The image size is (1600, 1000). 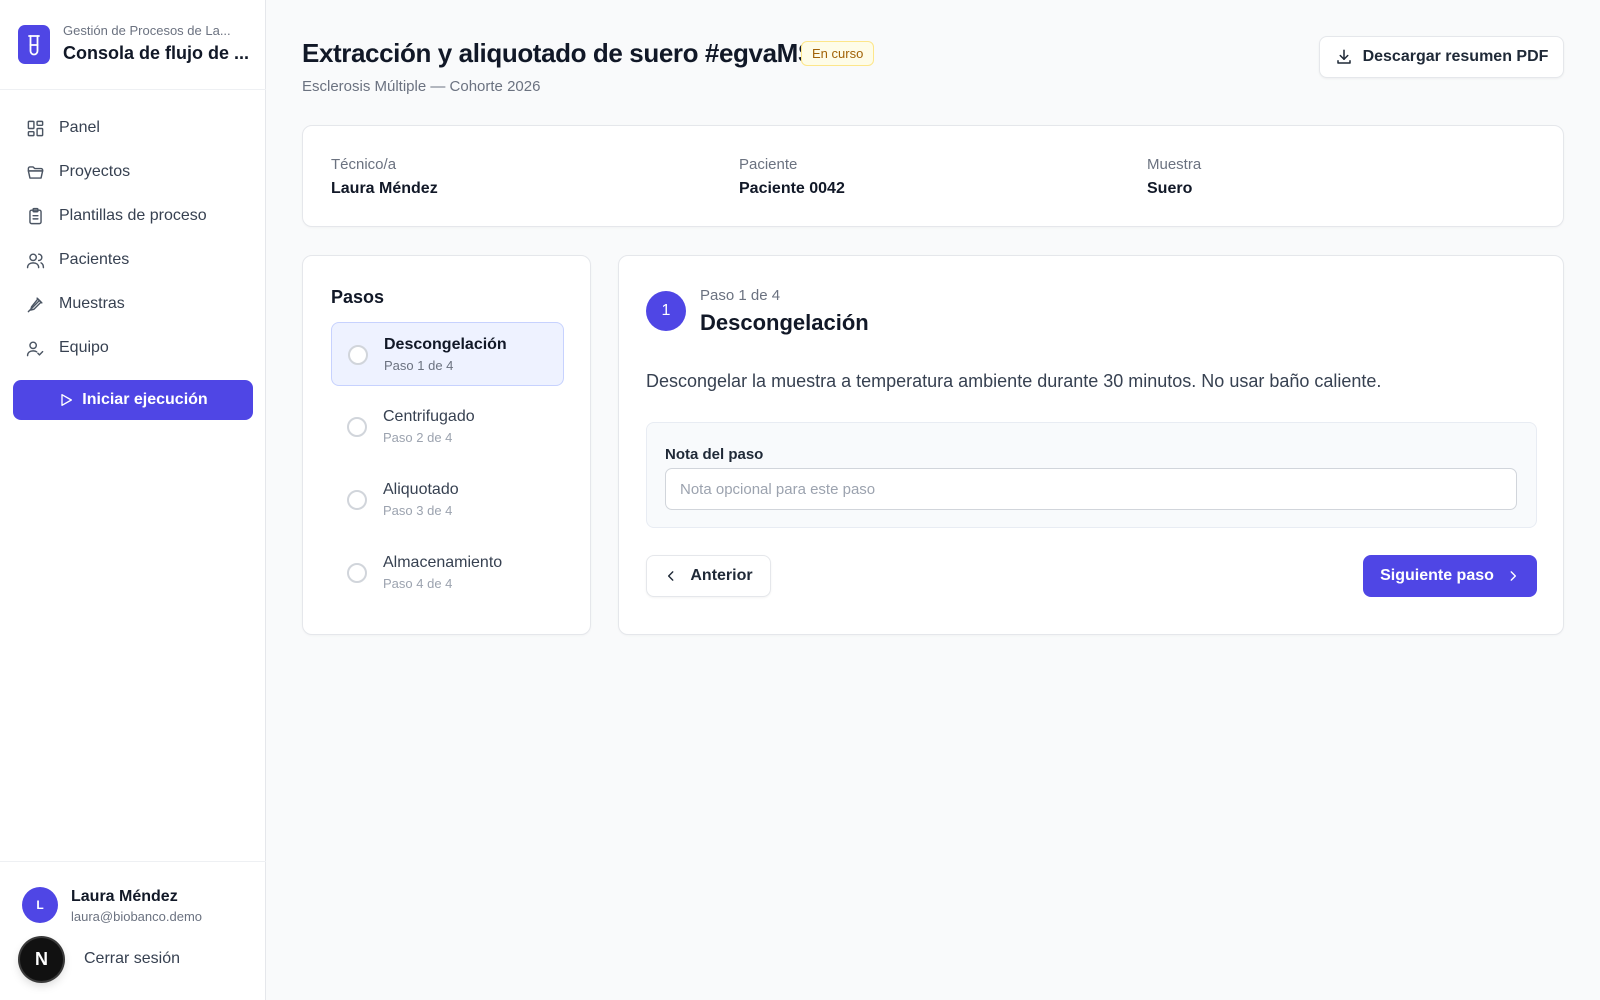 I want to click on page-subtitle: Esclerosis Múltiple — Cohorte 2026, so click(x=421, y=86).